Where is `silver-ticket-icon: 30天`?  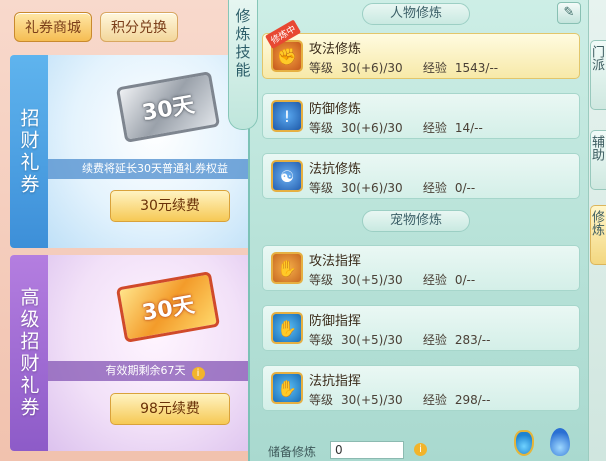
silver-ticket-icon: 30天 is located at coordinates (168, 107).